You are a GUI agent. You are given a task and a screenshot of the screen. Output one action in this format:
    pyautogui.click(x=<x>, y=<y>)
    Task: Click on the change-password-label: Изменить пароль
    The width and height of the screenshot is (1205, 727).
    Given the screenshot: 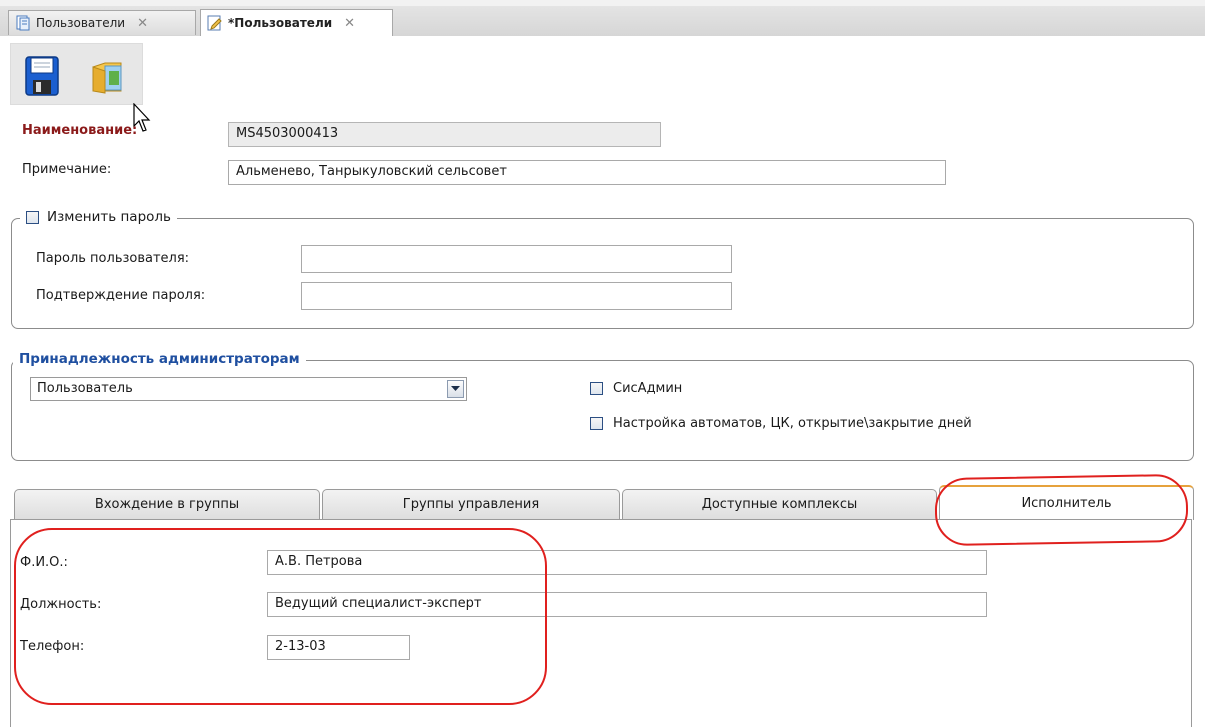 What is the action you would take?
    pyautogui.click(x=109, y=217)
    